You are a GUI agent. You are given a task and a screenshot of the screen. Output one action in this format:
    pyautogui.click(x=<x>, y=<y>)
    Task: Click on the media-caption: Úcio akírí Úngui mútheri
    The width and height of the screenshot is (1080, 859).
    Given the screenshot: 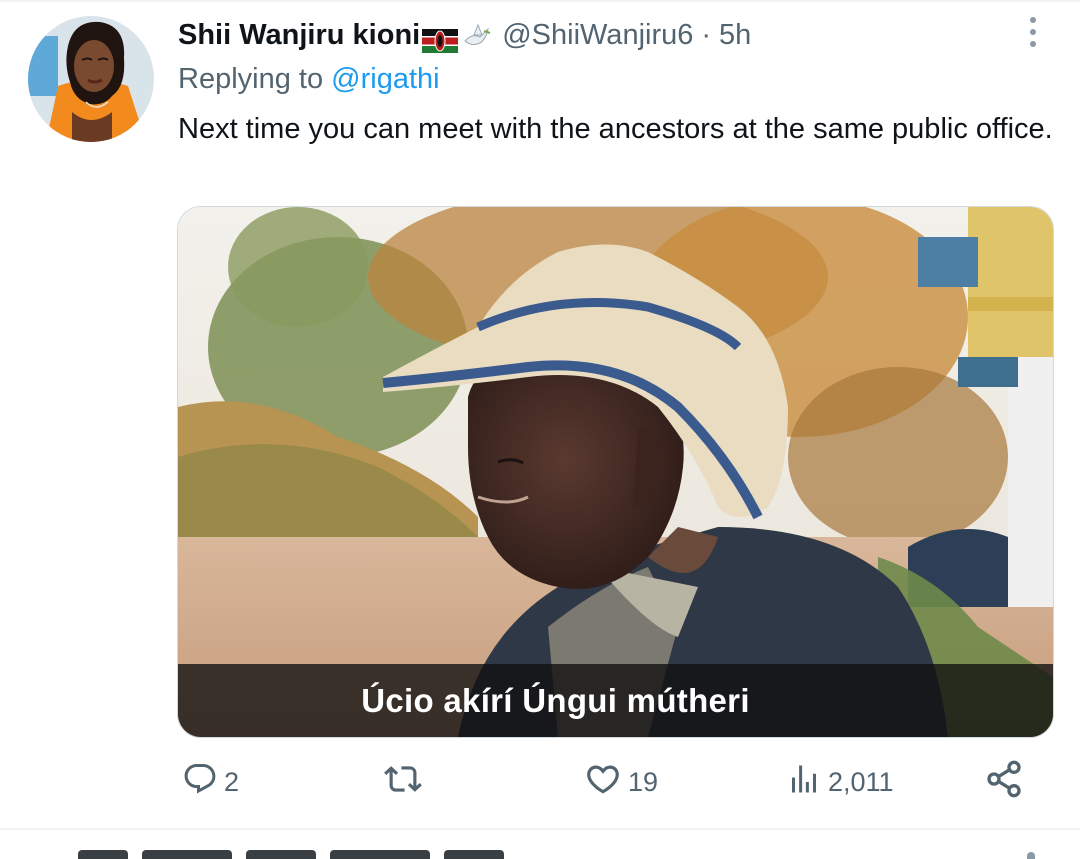 What is the action you would take?
    pyautogui.click(x=555, y=700)
    